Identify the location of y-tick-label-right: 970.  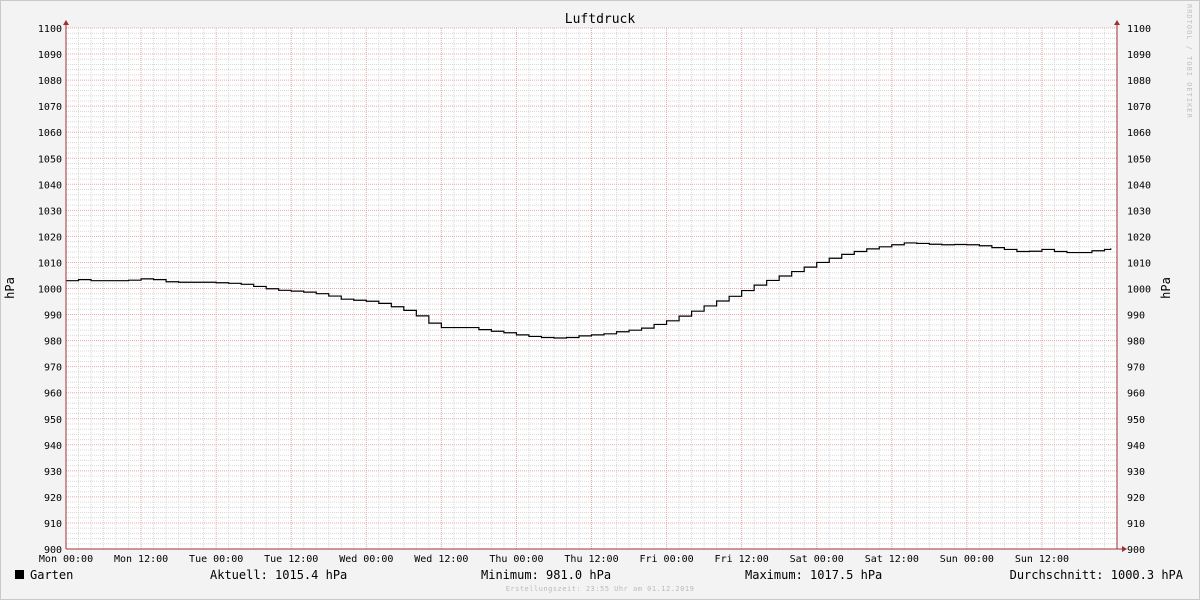
(1136, 368).